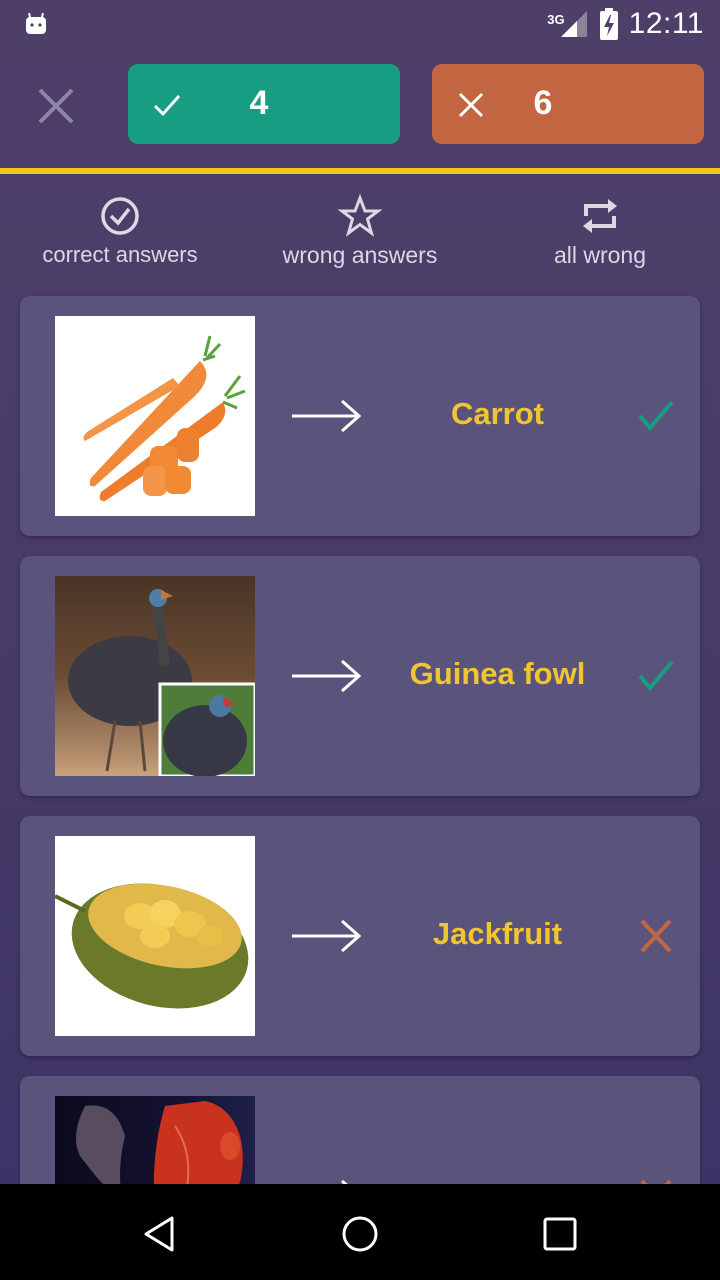 The height and width of the screenshot is (1280, 720). Describe the element at coordinates (608, 24) in the screenshot. I see `battery-charging-icon` at that location.